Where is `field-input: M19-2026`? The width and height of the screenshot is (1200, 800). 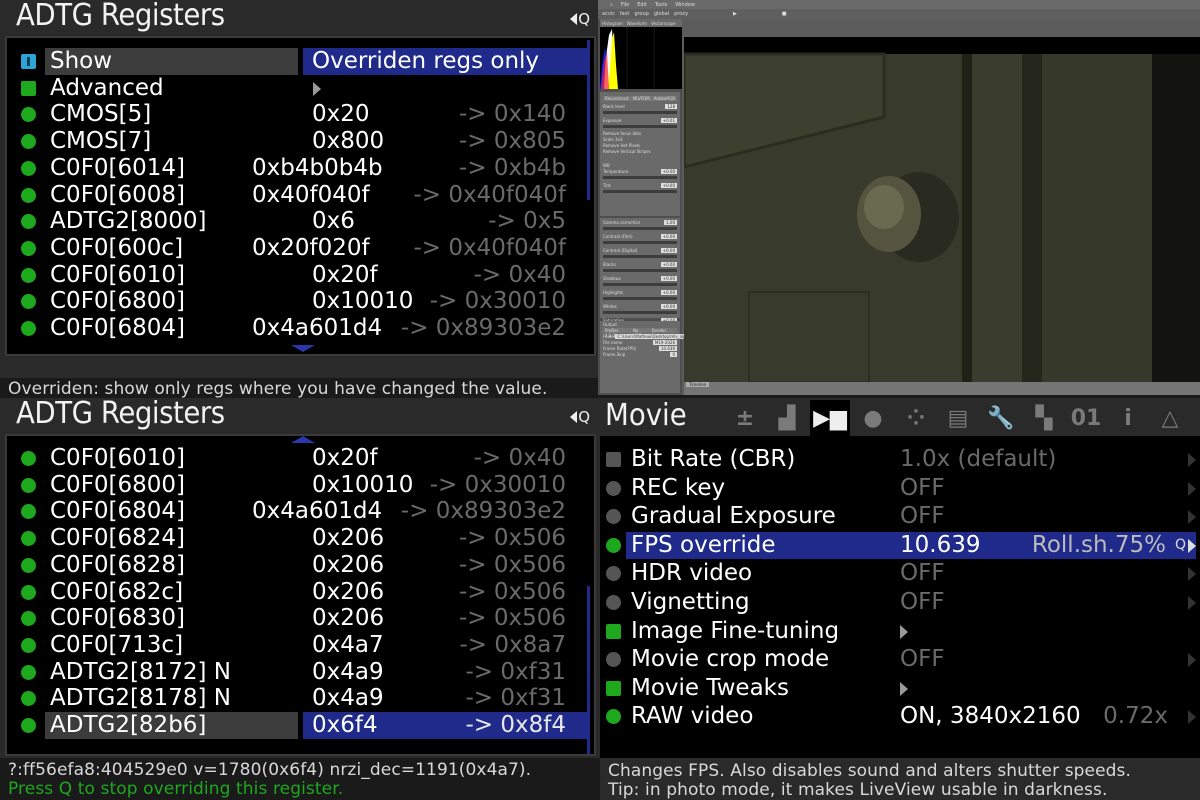 field-input: M19-2026 is located at coordinates (664, 342).